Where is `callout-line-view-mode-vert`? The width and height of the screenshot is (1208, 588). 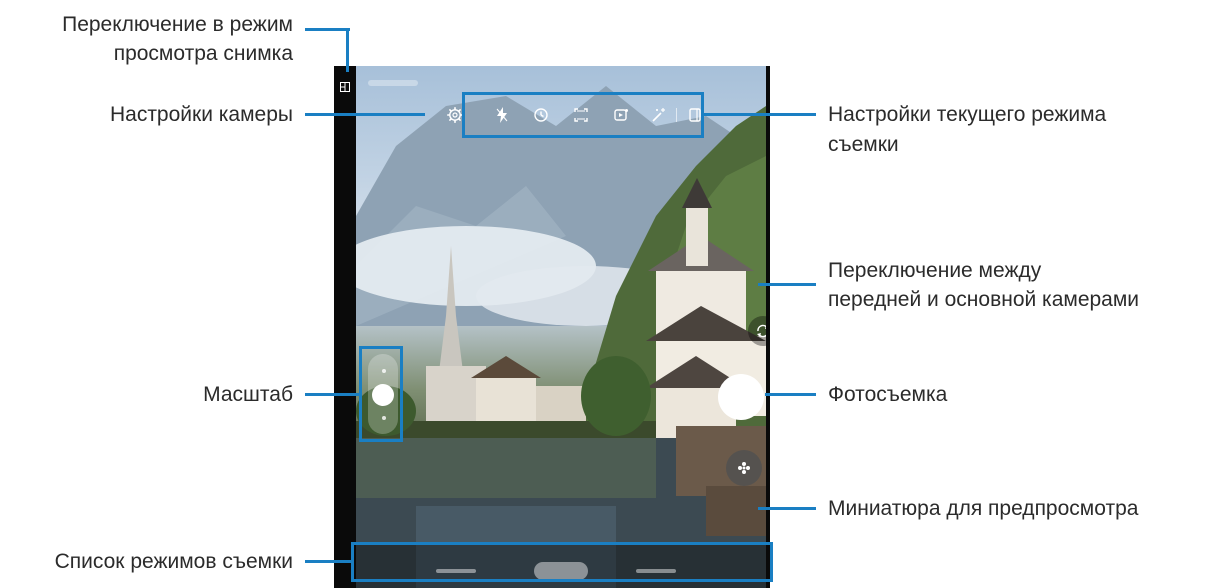
callout-line-view-mode-vert is located at coordinates (347, 50).